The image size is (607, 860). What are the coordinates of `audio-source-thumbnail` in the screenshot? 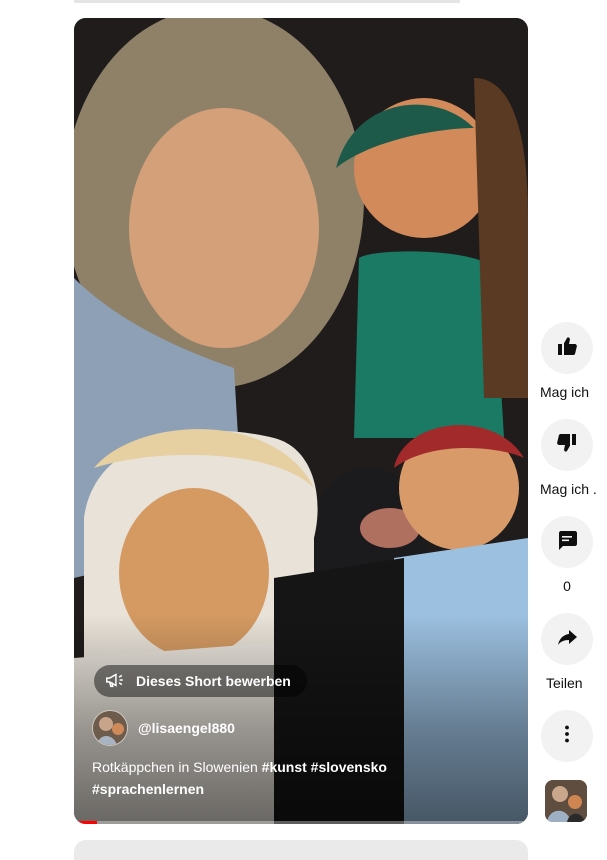 It's located at (566, 801).